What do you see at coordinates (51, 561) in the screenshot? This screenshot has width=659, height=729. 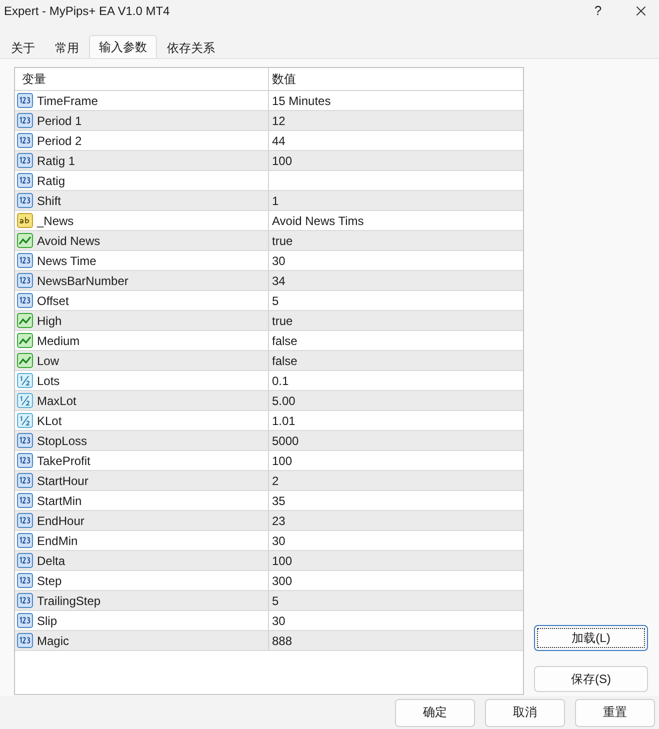 I see `parameter-name: Delta` at bounding box center [51, 561].